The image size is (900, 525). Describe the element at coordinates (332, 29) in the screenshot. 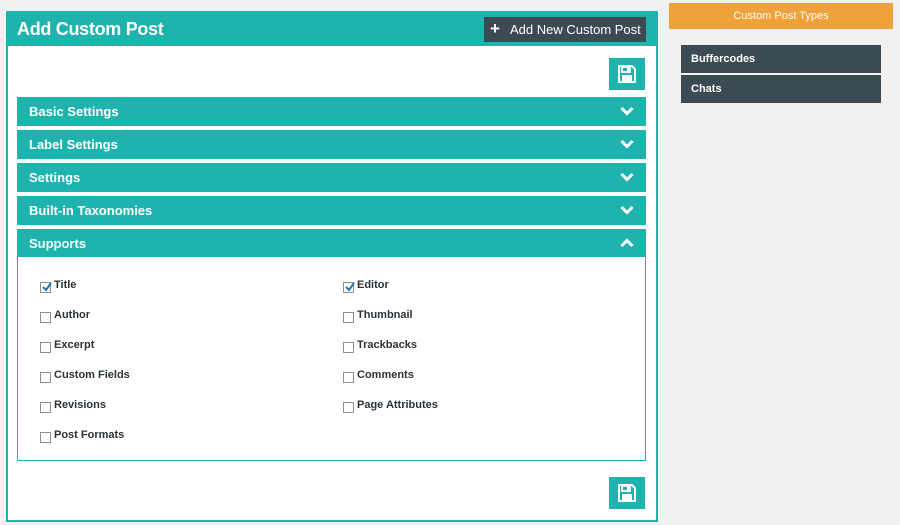

I see `panel-header: Add Custom Post + Add New Custom Post` at that location.